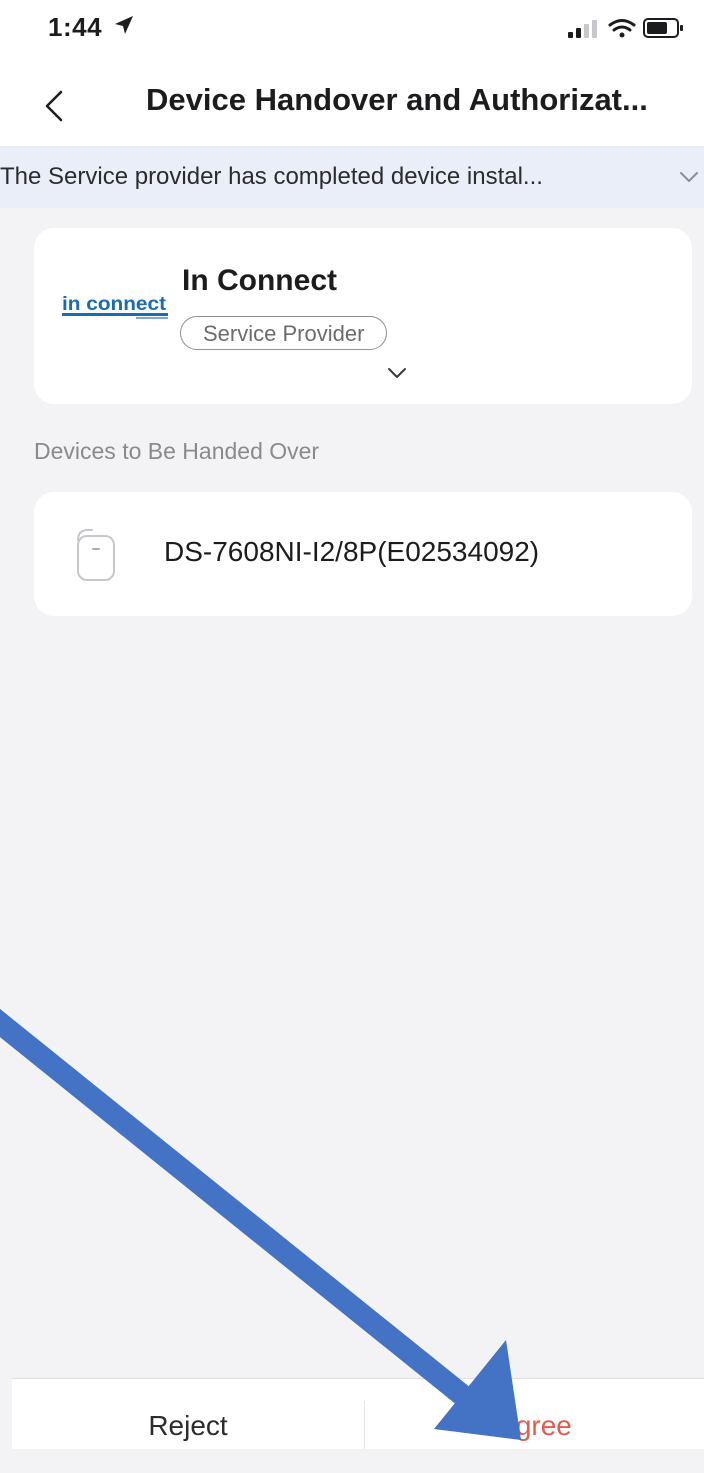 This screenshot has height=1473, width=704. Describe the element at coordinates (96, 555) in the screenshot. I see `nvr-device-icon` at that location.